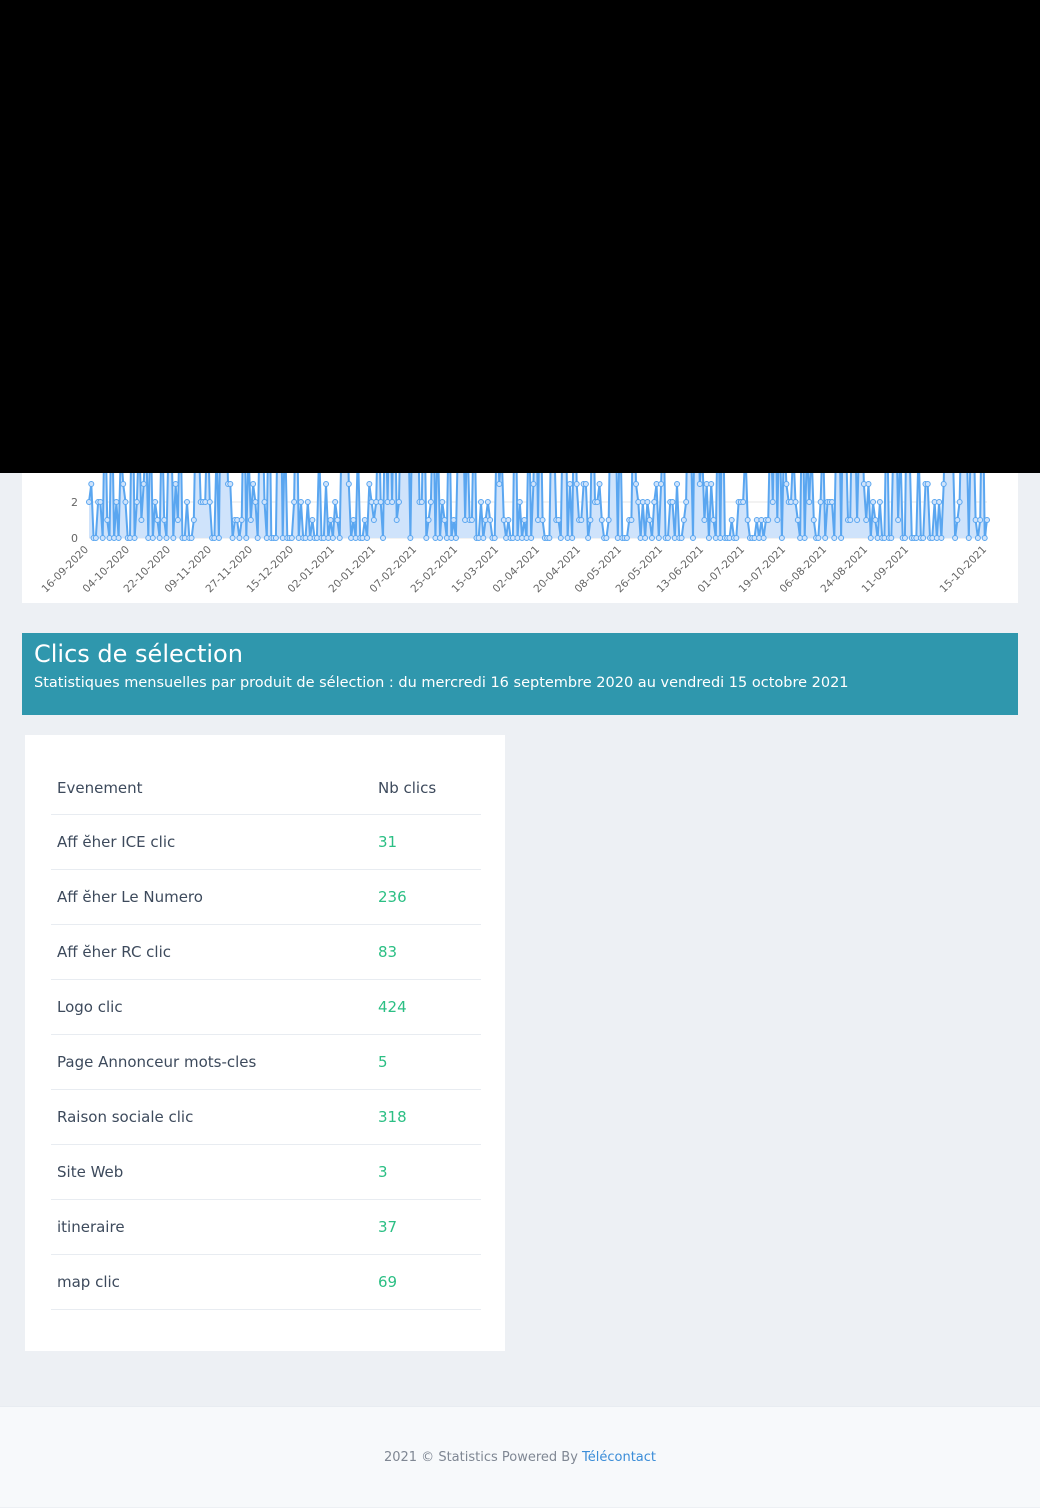 This screenshot has width=1040, height=1508. What do you see at coordinates (619, 1457) in the screenshot?
I see `footer-link: Télécontact` at bounding box center [619, 1457].